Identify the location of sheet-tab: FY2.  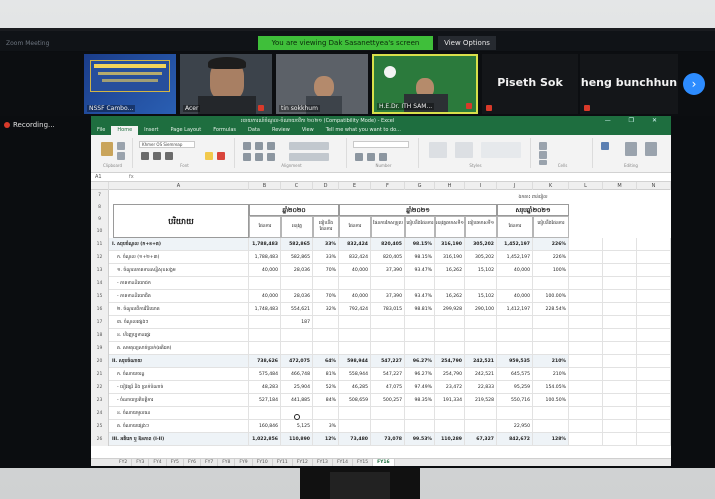
(124, 462).